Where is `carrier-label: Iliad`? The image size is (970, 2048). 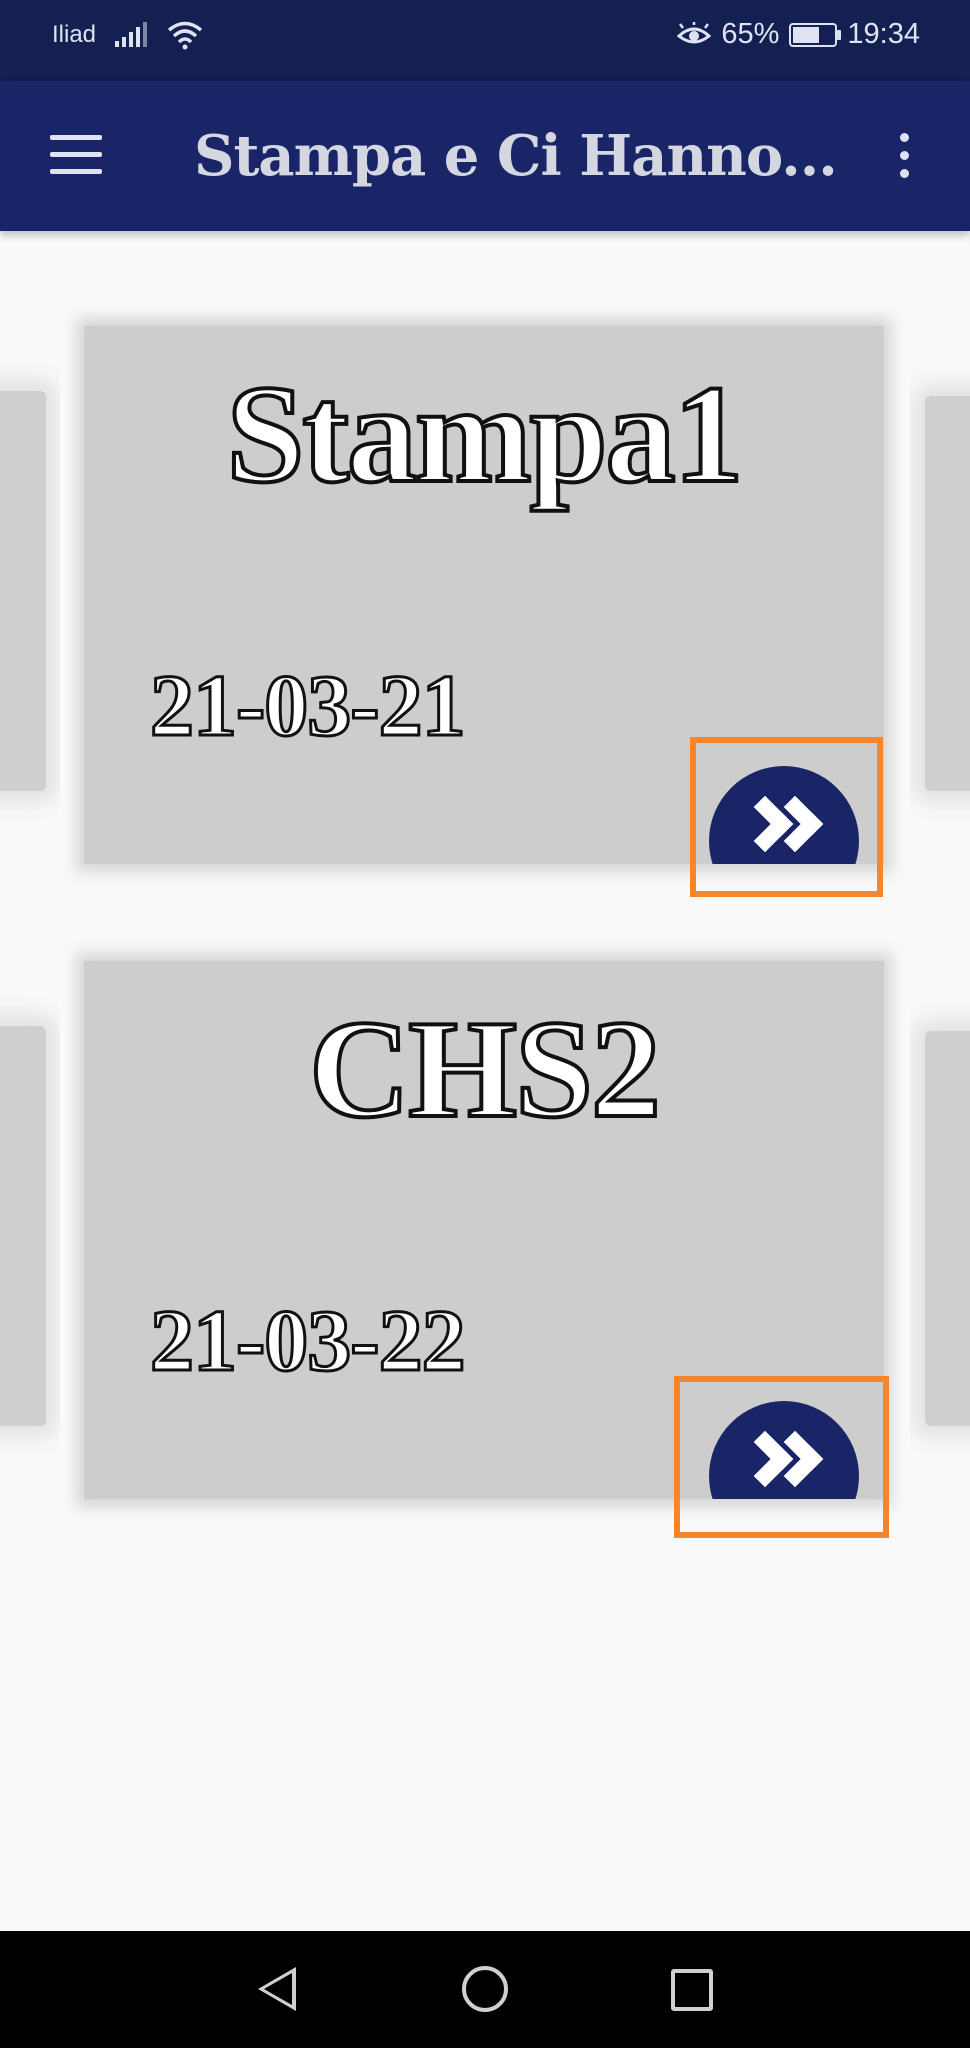
carrier-label: Iliad is located at coordinates (74, 34).